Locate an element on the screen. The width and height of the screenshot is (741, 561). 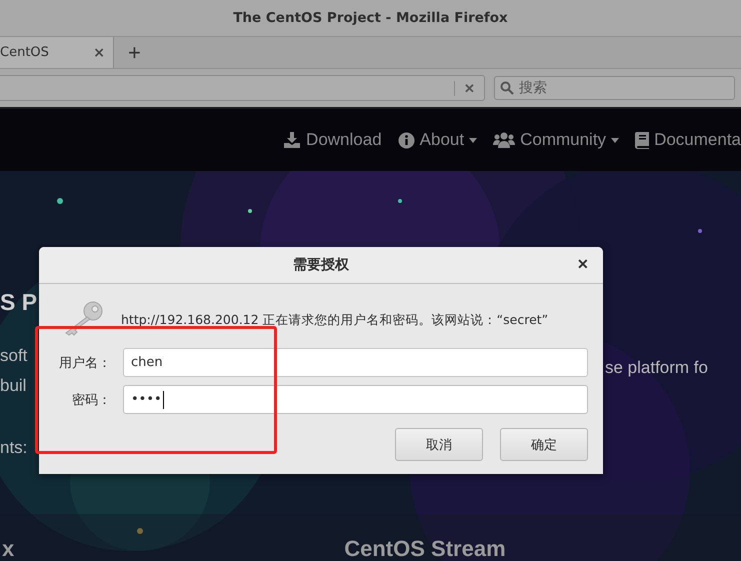
section-heading: CentOS Stream is located at coordinates (425, 548).